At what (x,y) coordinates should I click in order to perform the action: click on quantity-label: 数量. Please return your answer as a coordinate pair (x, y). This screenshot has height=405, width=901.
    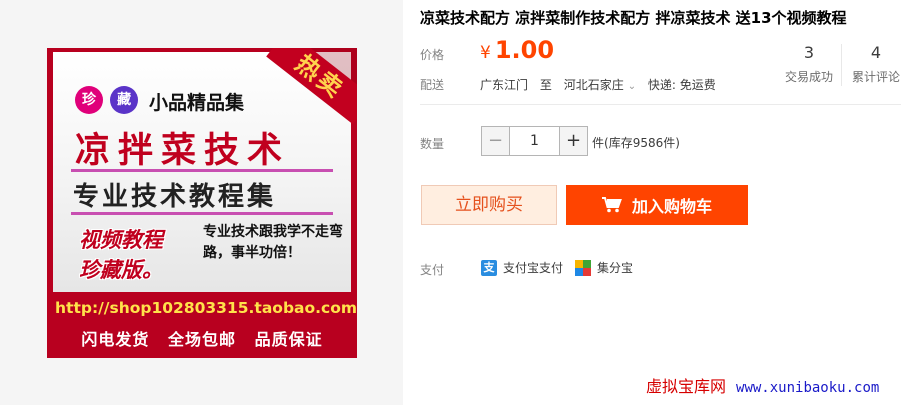
    Looking at the image, I should click on (432, 144).